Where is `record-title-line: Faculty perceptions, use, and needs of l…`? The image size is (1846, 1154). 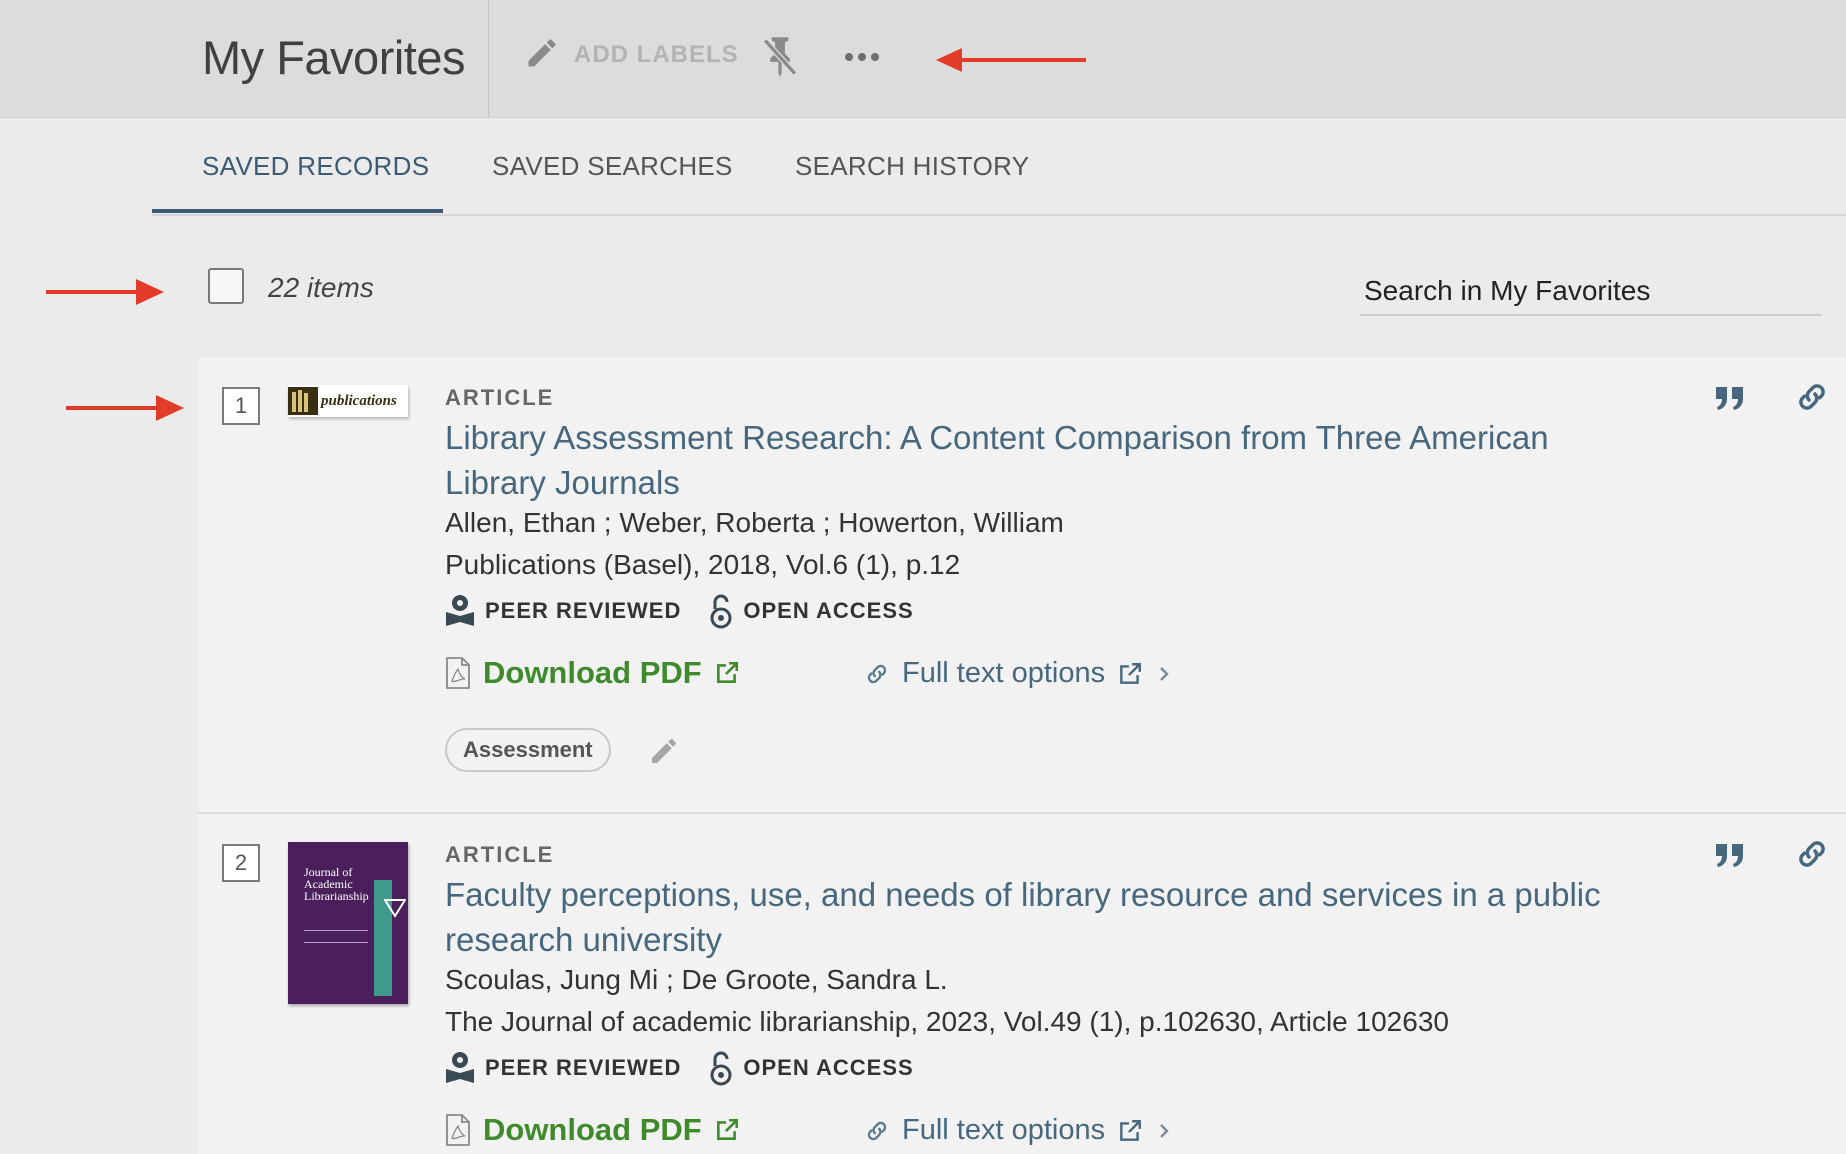 record-title-line: Faculty perceptions, use, and needs of l… is located at coordinates (1023, 894).